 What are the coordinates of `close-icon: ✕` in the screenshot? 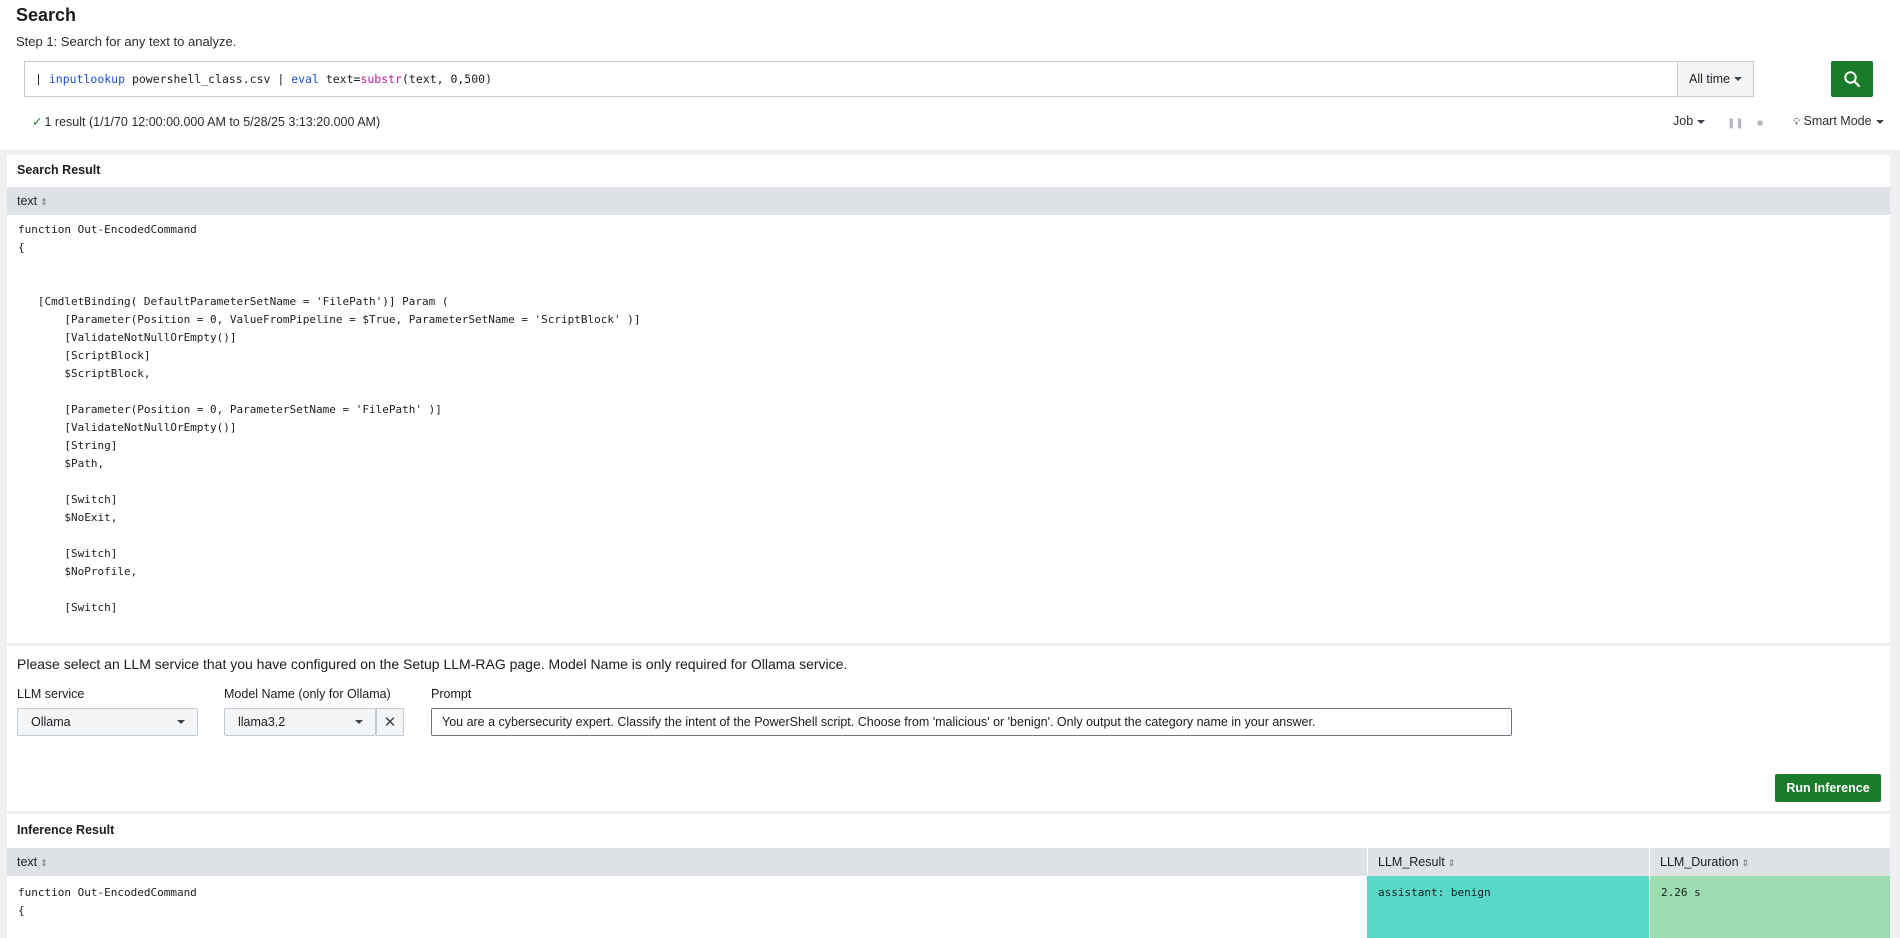 It's located at (390, 722).